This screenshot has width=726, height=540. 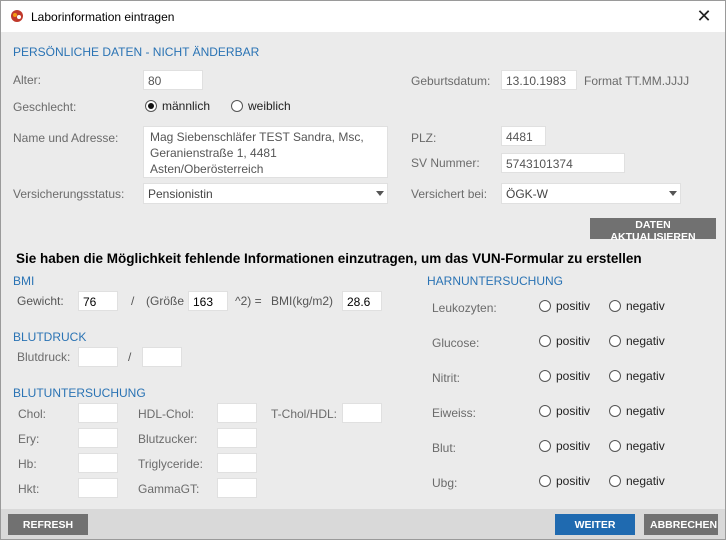 I want to click on chol-input, so click(x=98, y=413).